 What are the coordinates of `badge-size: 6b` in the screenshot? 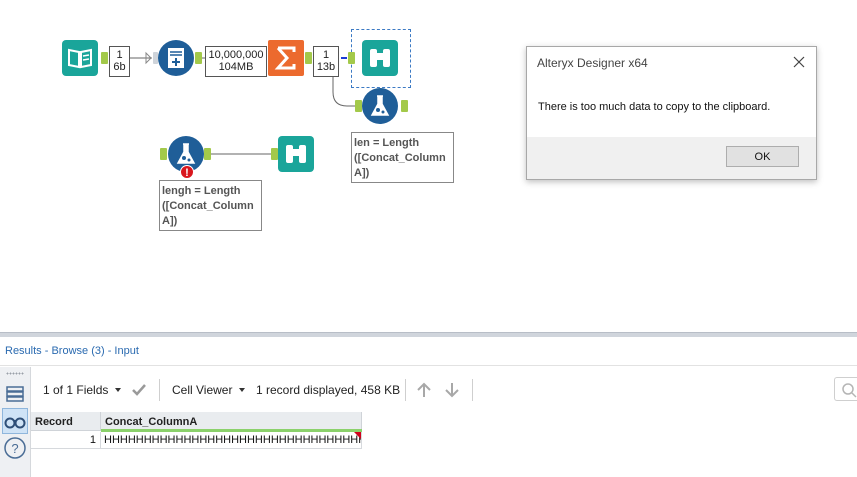 It's located at (119, 67).